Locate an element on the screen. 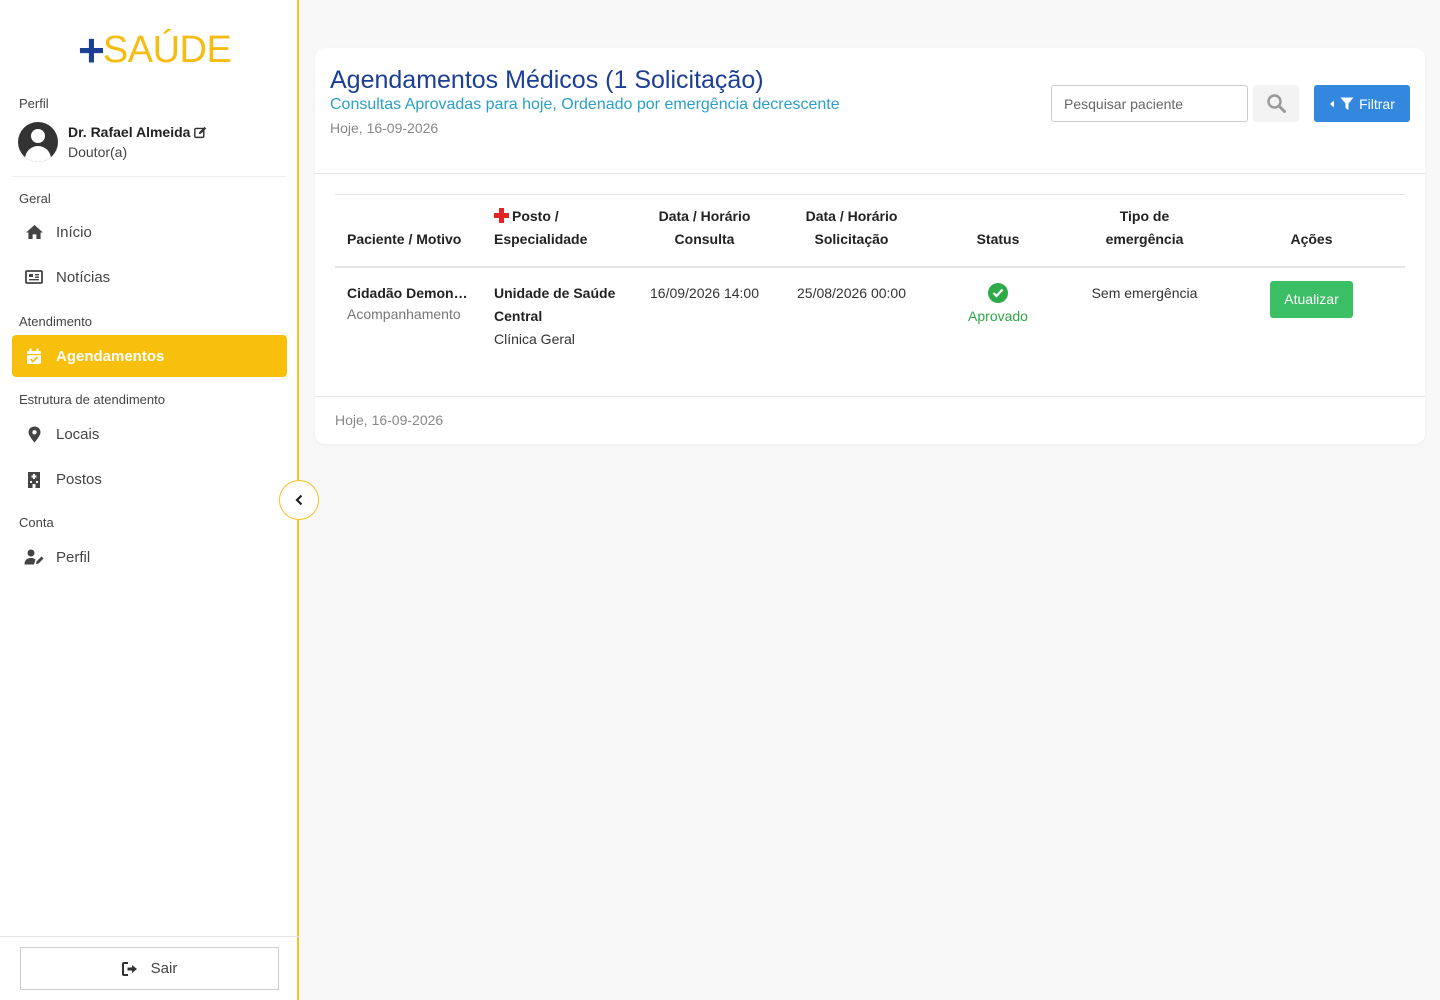 The height and width of the screenshot is (1000, 1440). user-profile: Dr. Rafael Almeida Doutor(a) is located at coordinates (112, 142).